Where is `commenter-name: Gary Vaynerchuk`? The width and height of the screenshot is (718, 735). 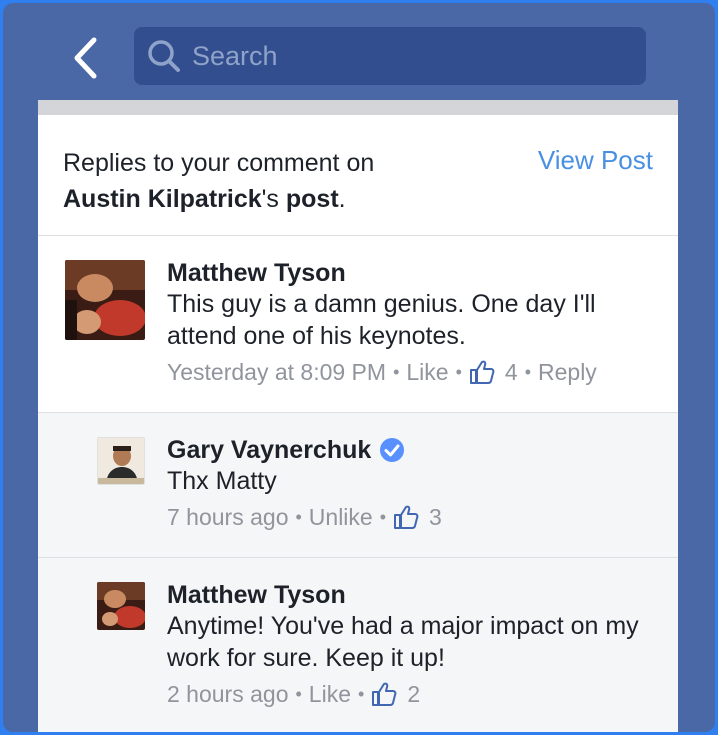 commenter-name: Gary Vaynerchuk is located at coordinates (412, 450).